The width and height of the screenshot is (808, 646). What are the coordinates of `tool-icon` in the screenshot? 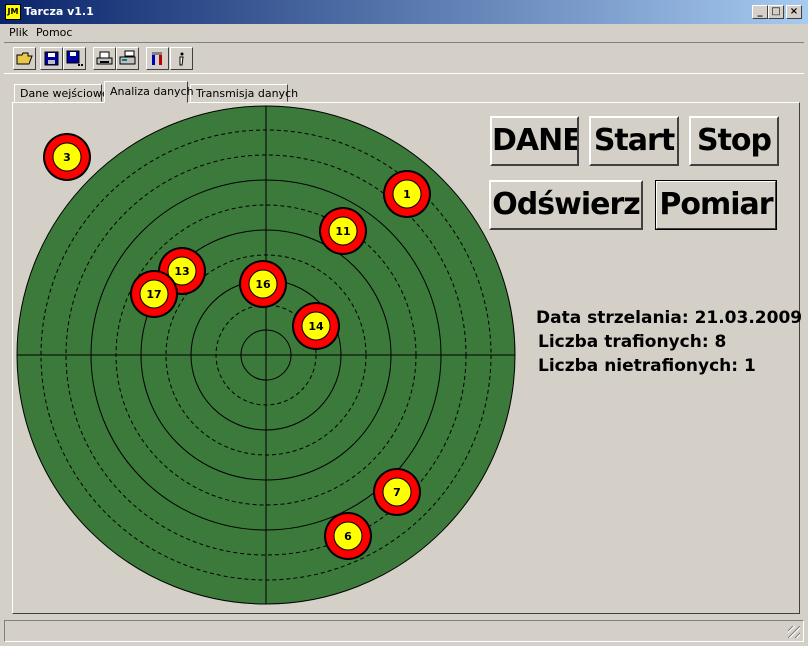 It's located at (157, 58).